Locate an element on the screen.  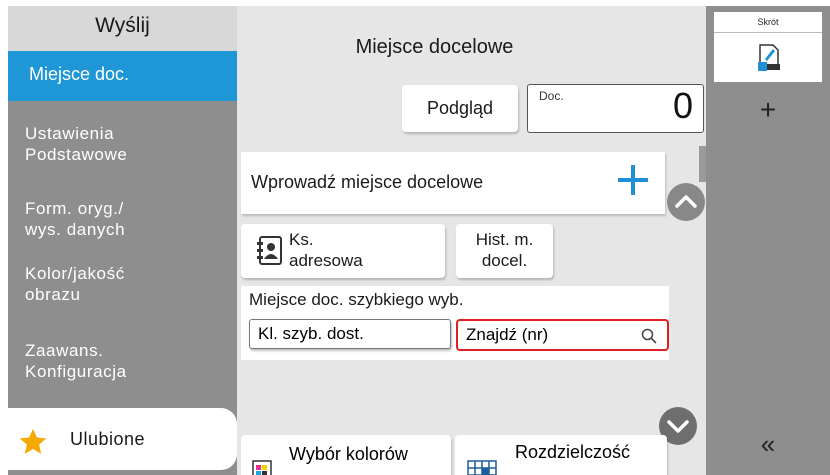
find-number-label: Znajdź (nr) is located at coordinates (507, 334).